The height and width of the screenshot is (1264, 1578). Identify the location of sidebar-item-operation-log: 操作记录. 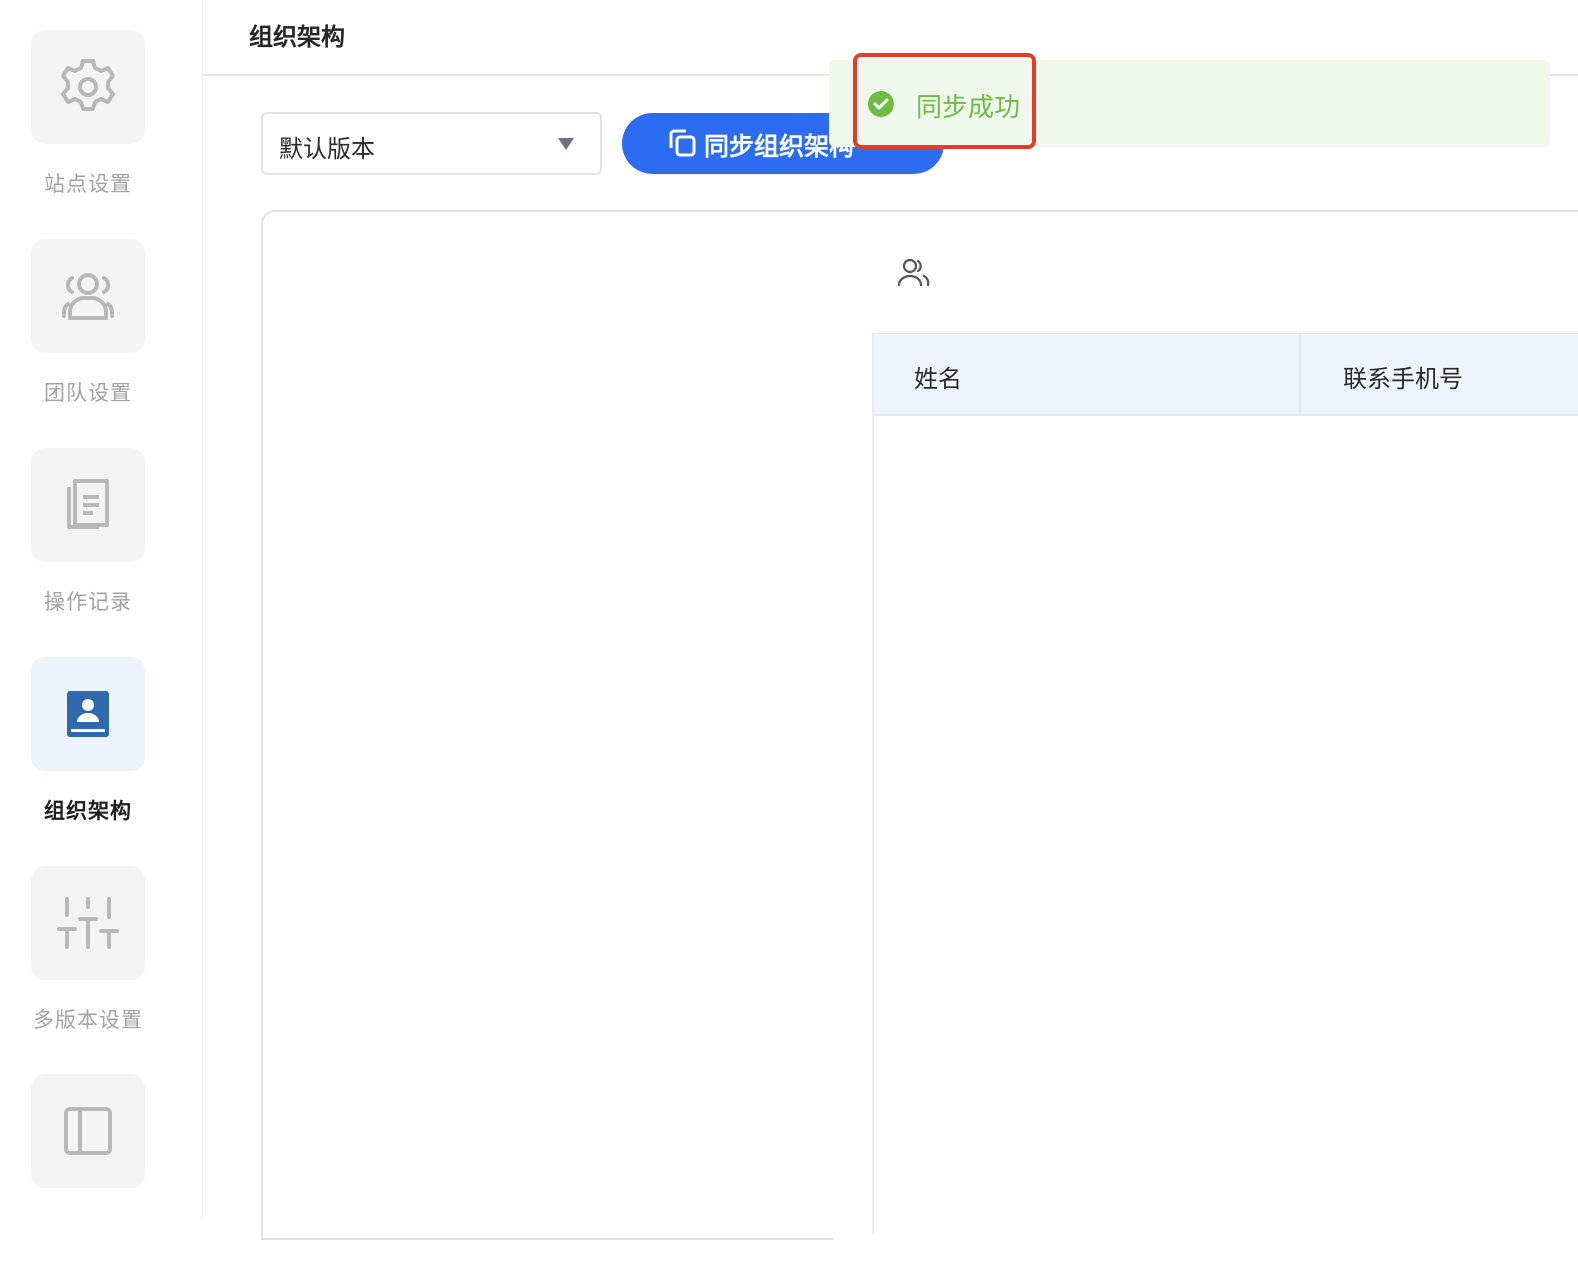
(88, 543).